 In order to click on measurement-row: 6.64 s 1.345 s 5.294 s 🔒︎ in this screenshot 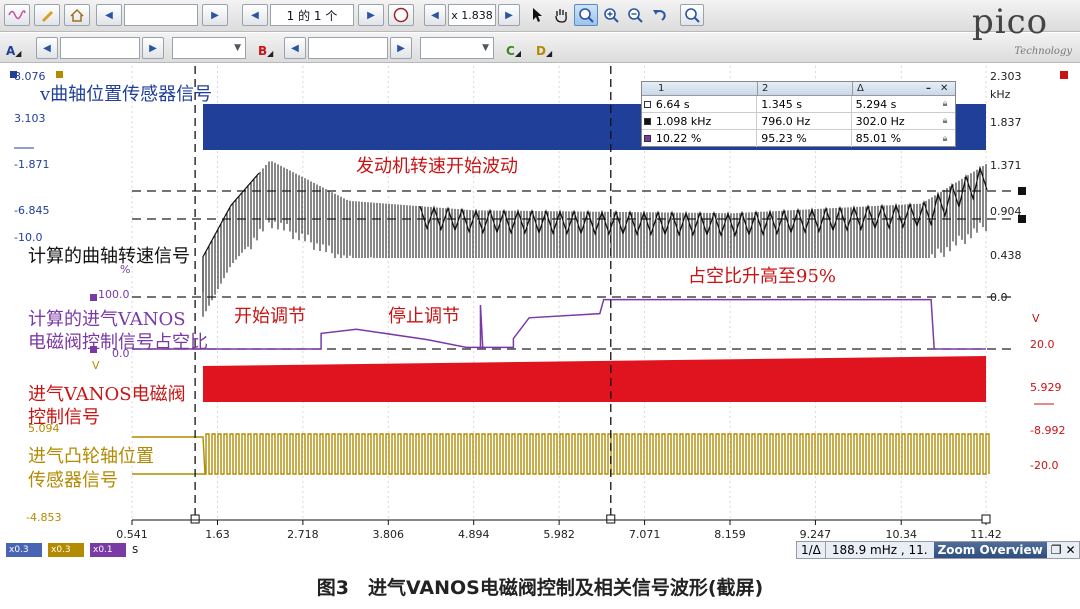, I will do `click(798, 104)`.